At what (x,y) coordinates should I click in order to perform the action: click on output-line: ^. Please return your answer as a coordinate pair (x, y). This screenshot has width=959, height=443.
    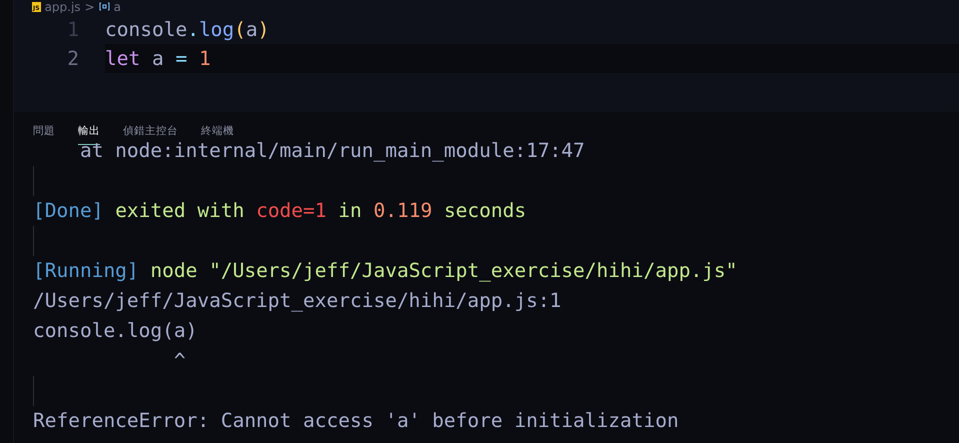
    Looking at the image, I should click on (179, 360).